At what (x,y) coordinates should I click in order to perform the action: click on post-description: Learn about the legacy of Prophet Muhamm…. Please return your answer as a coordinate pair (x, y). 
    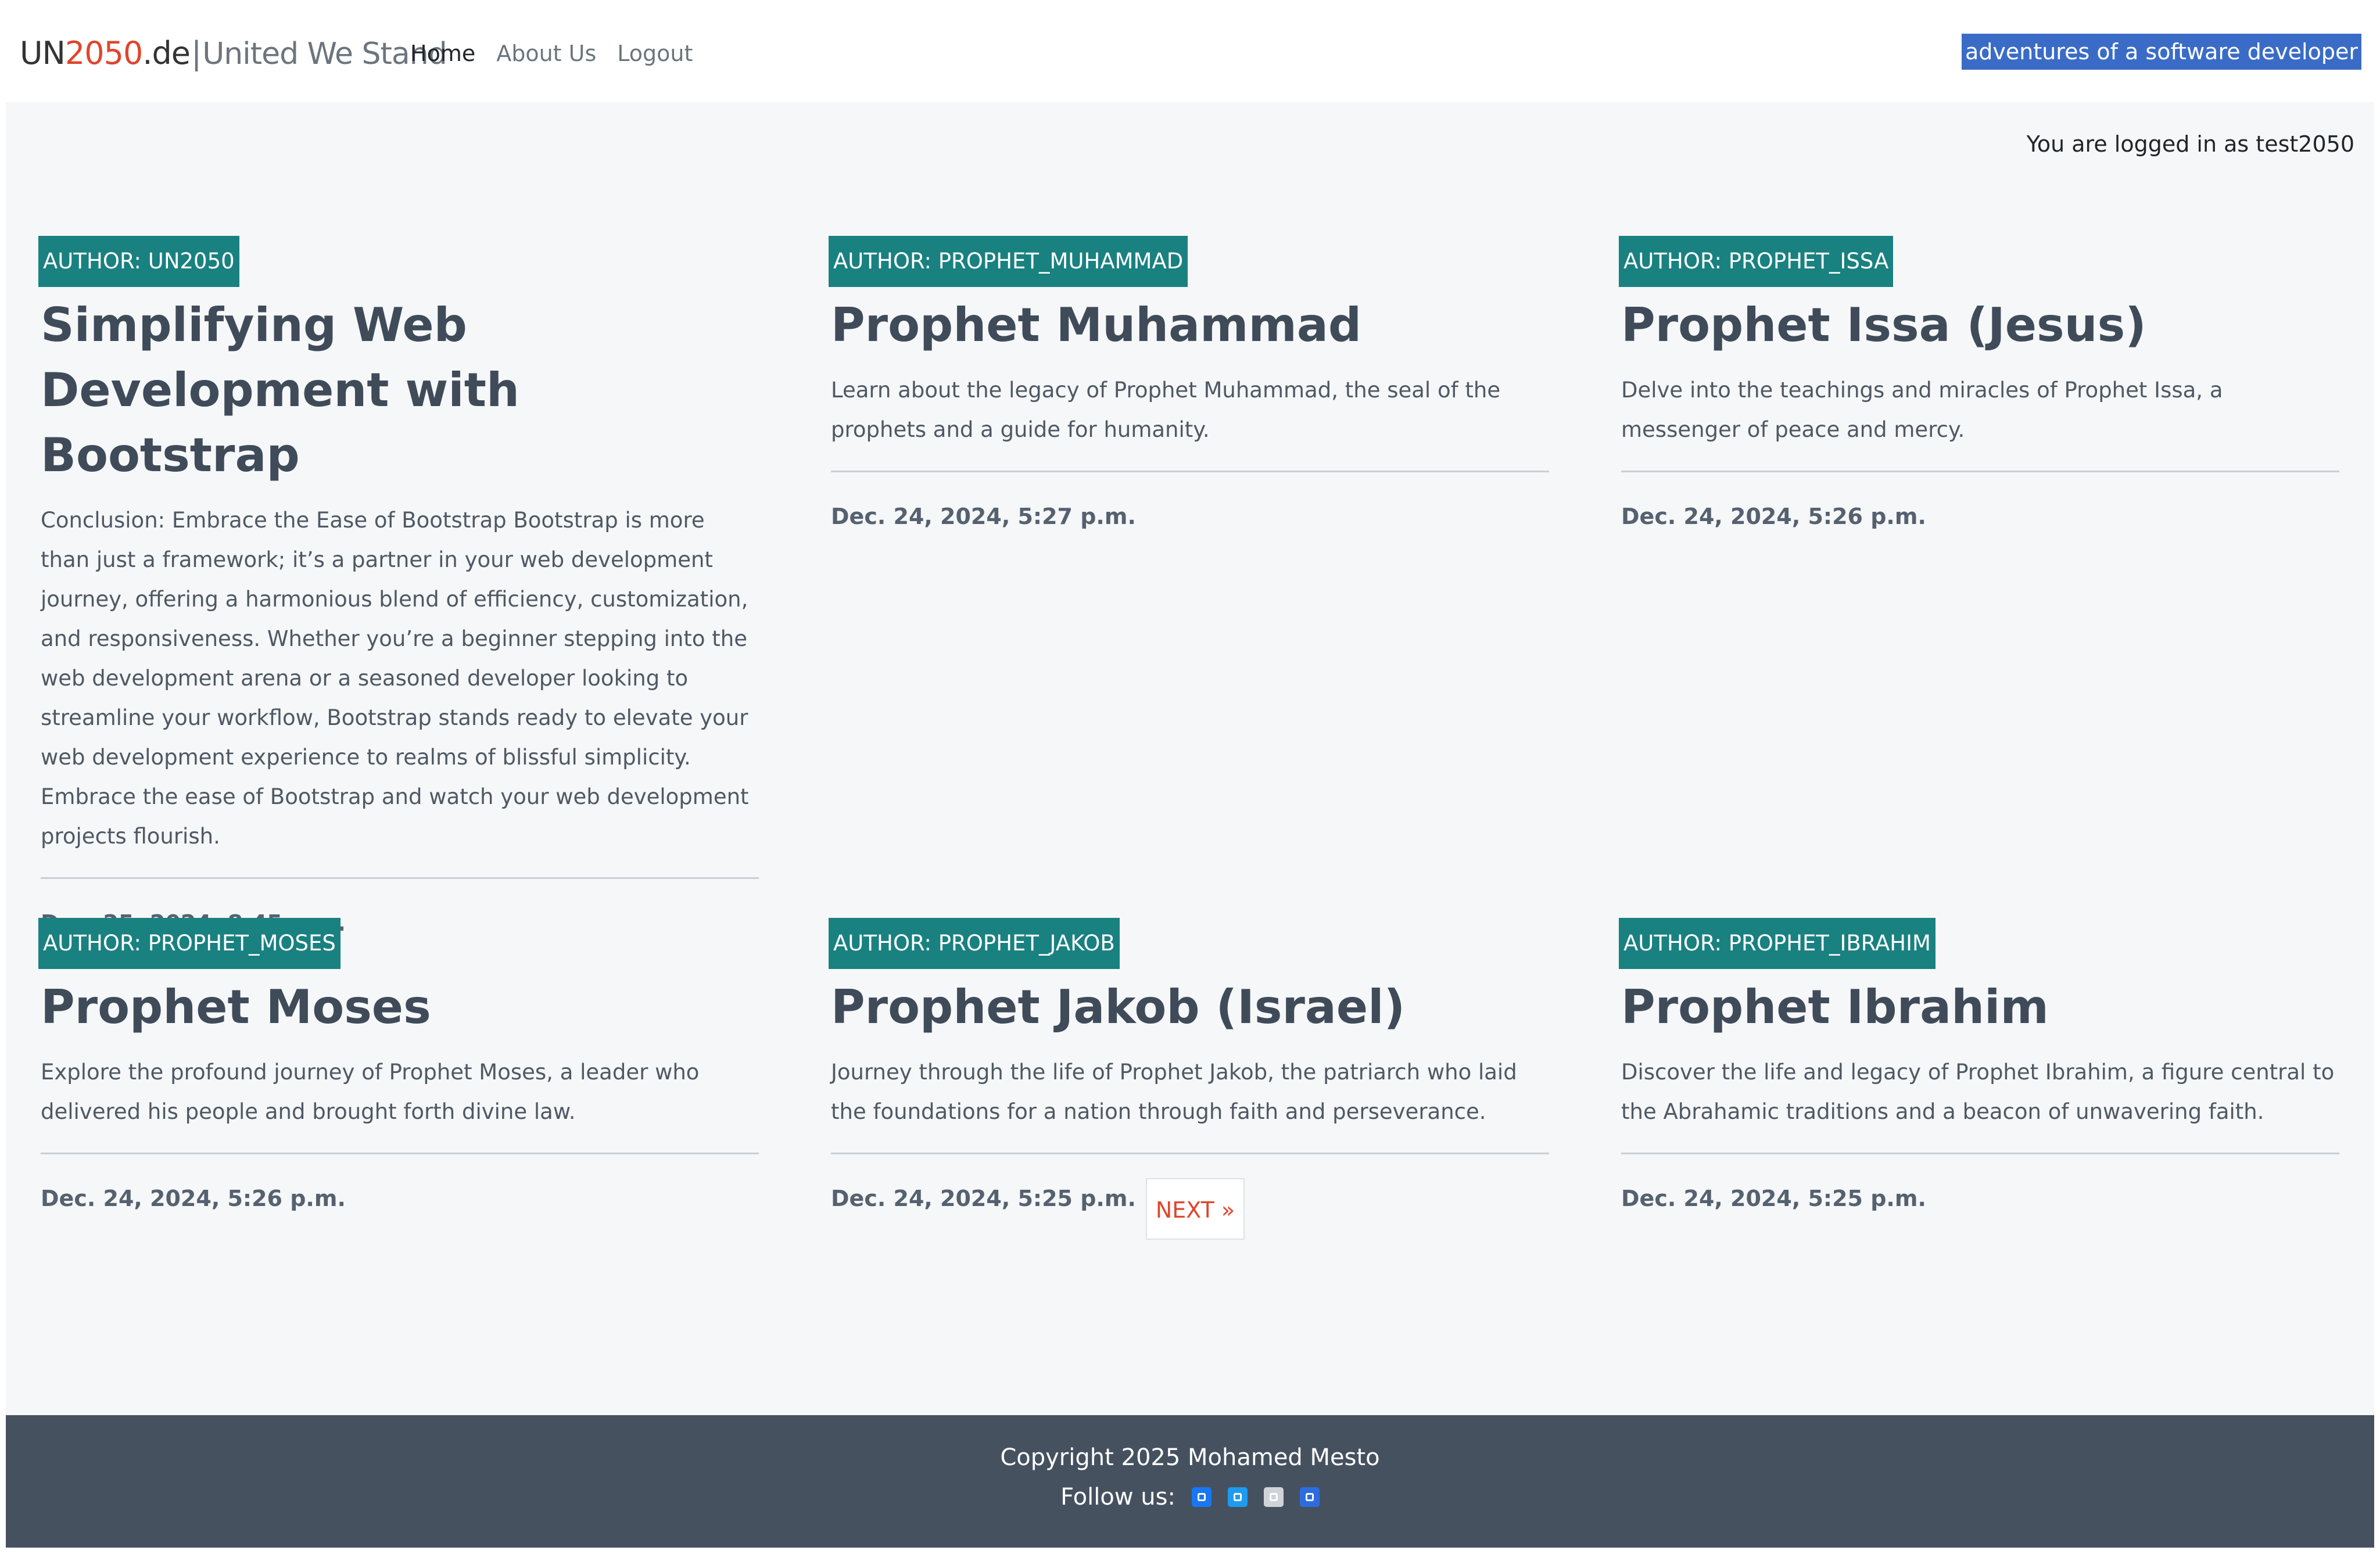
    Looking at the image, I should click on (1166, 410).